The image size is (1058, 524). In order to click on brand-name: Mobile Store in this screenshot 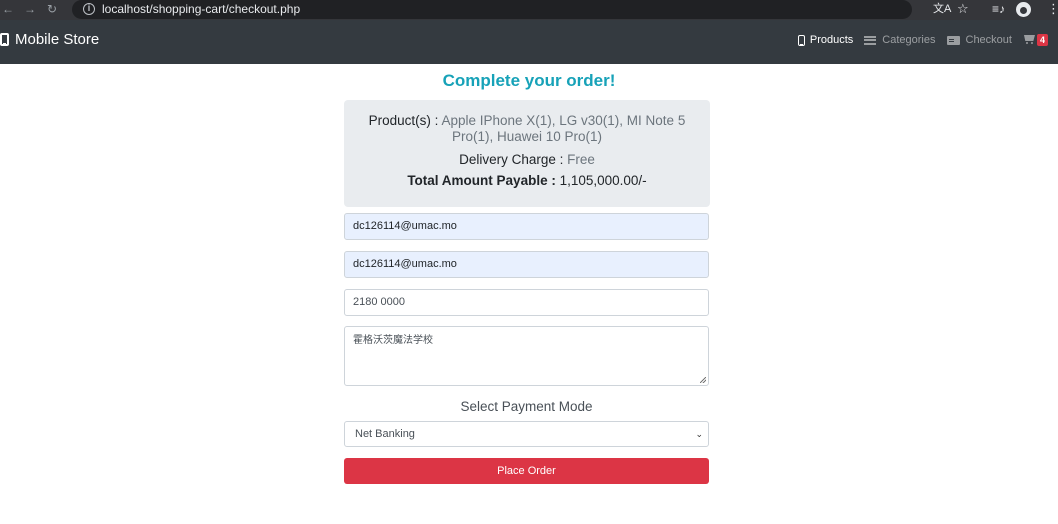, I will do `click(57, 39)`.